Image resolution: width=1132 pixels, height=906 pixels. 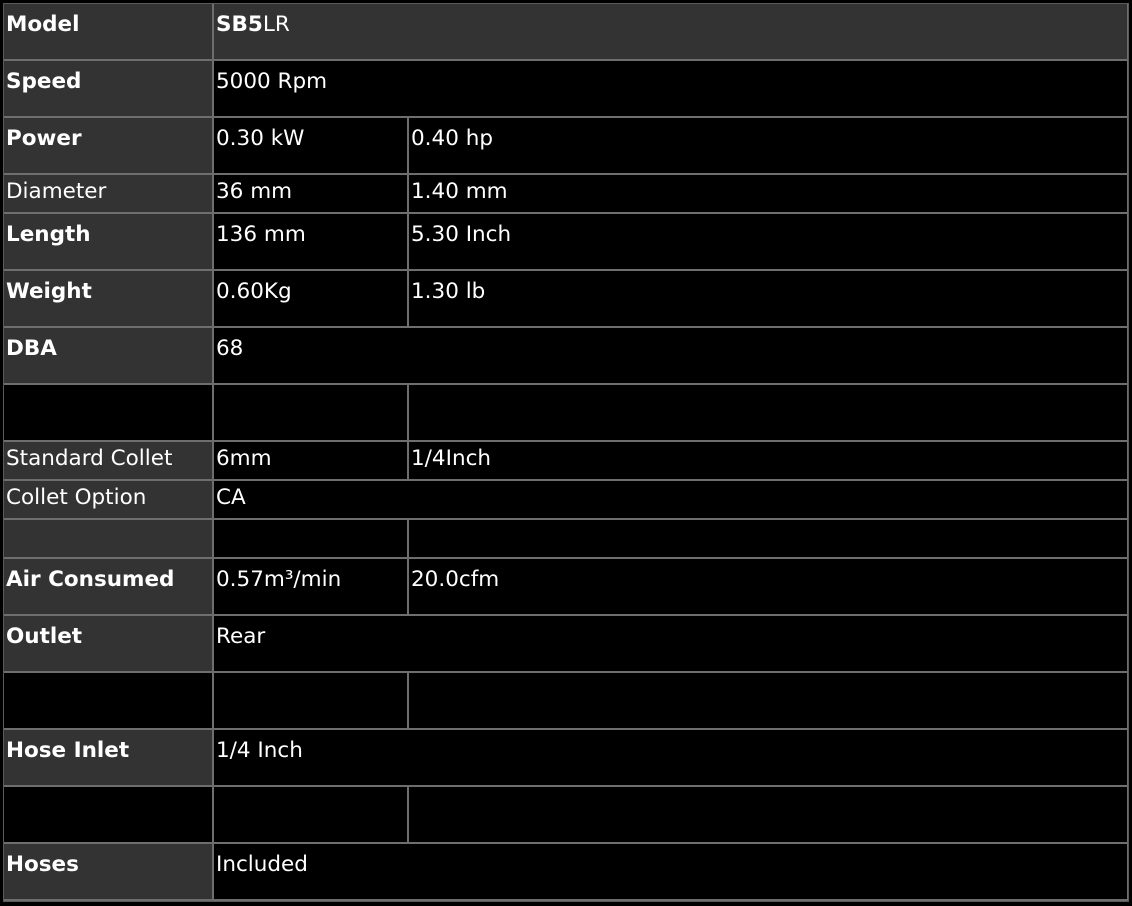 What do you see at coordinates (671, 356) in the screenshot?
I see `value-dba: 68` at bounding box center [671, 356].